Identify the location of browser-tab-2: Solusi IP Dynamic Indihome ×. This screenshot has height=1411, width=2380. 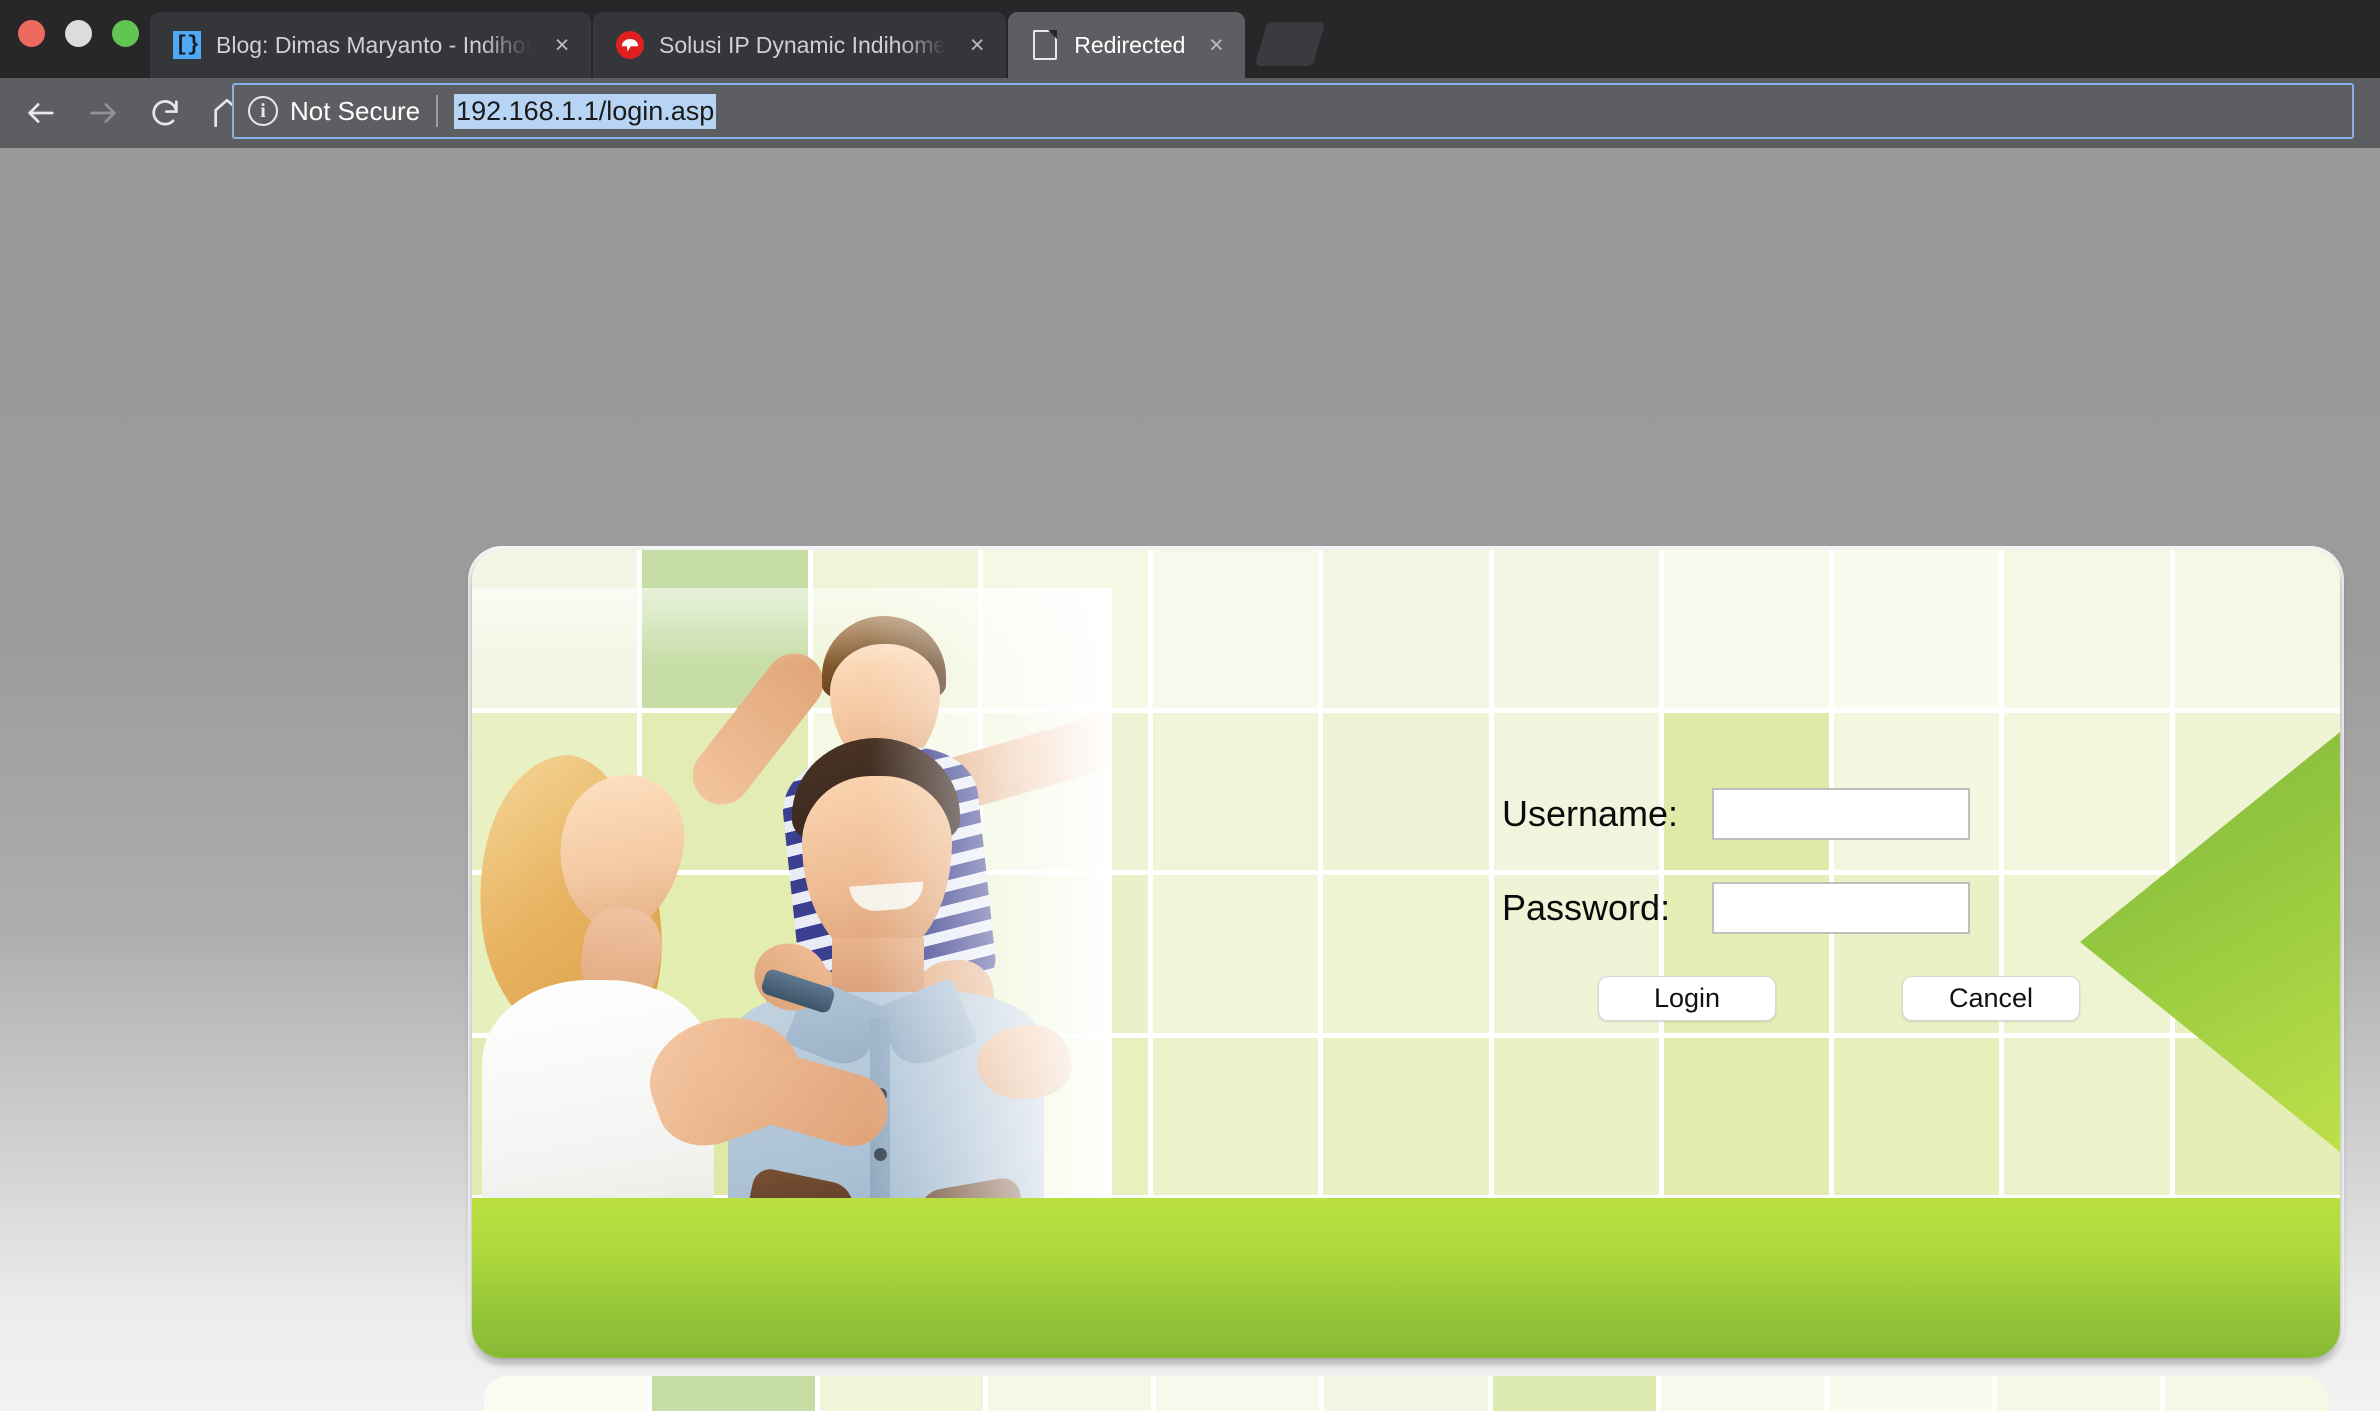
(800, 45).